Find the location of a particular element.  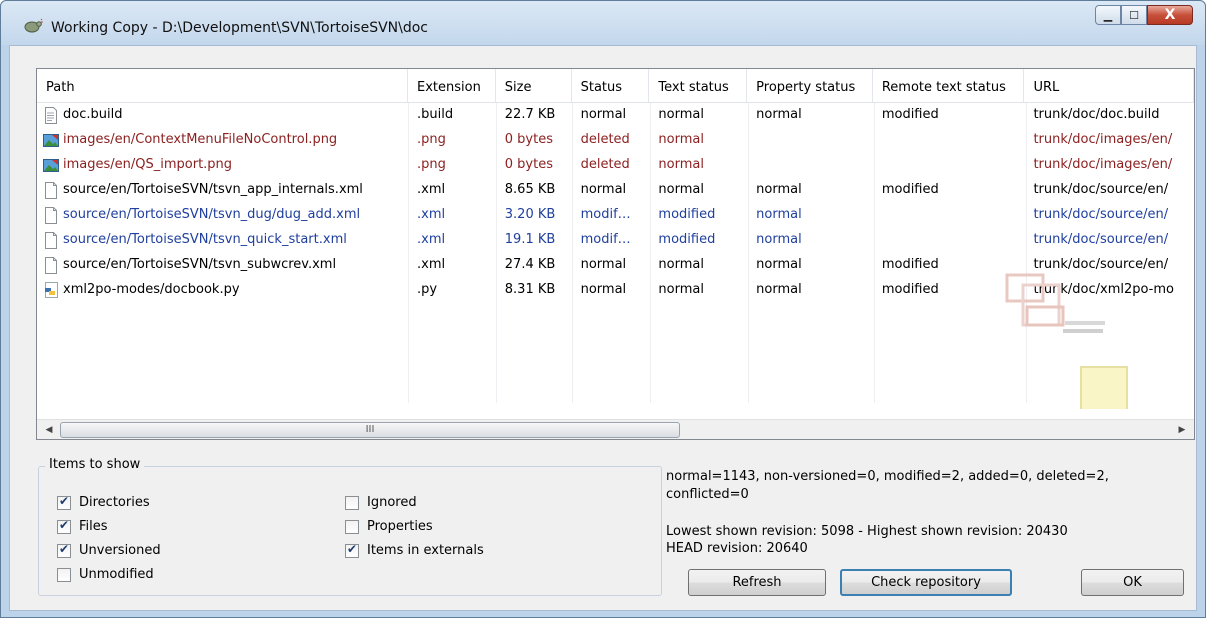

cell-size: 8.31 KB is located at coordinates (530, 289).